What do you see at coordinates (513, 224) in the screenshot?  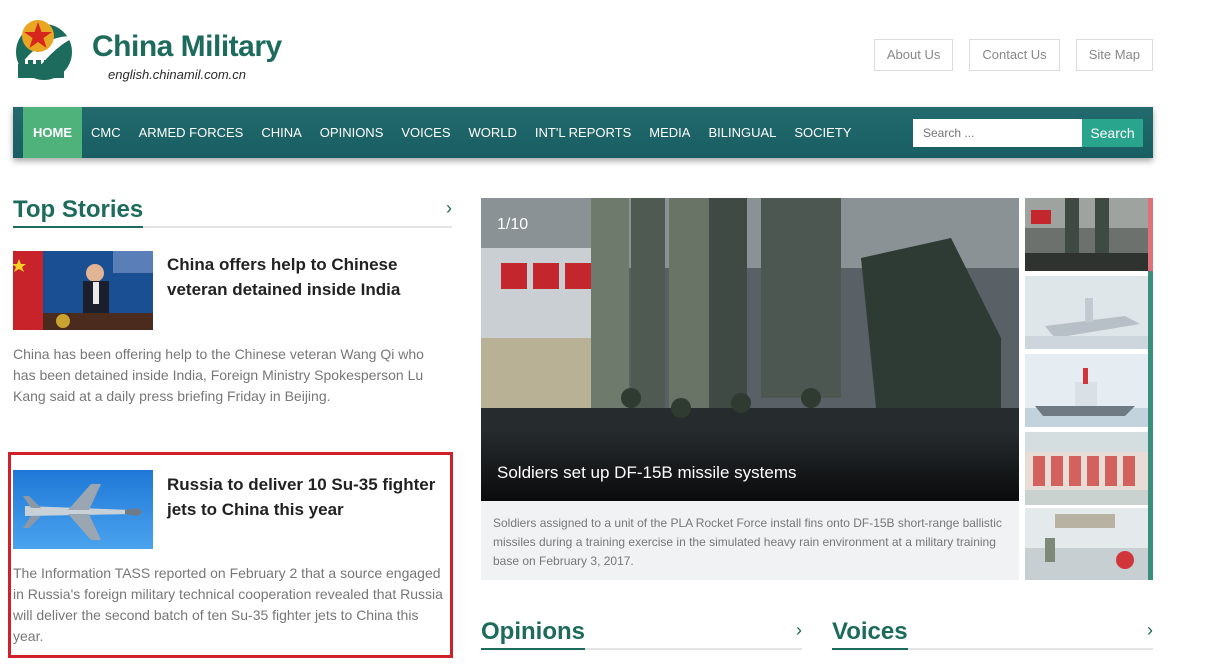 I see `slide-counter: 1/10` at bounding box center [513, 224].